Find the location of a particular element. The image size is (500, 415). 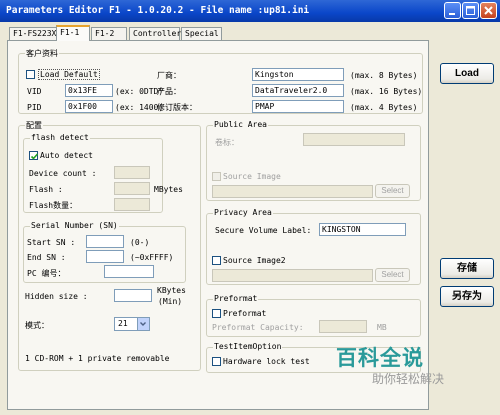

preformat-checkbox is located at coordinates (216, 313).